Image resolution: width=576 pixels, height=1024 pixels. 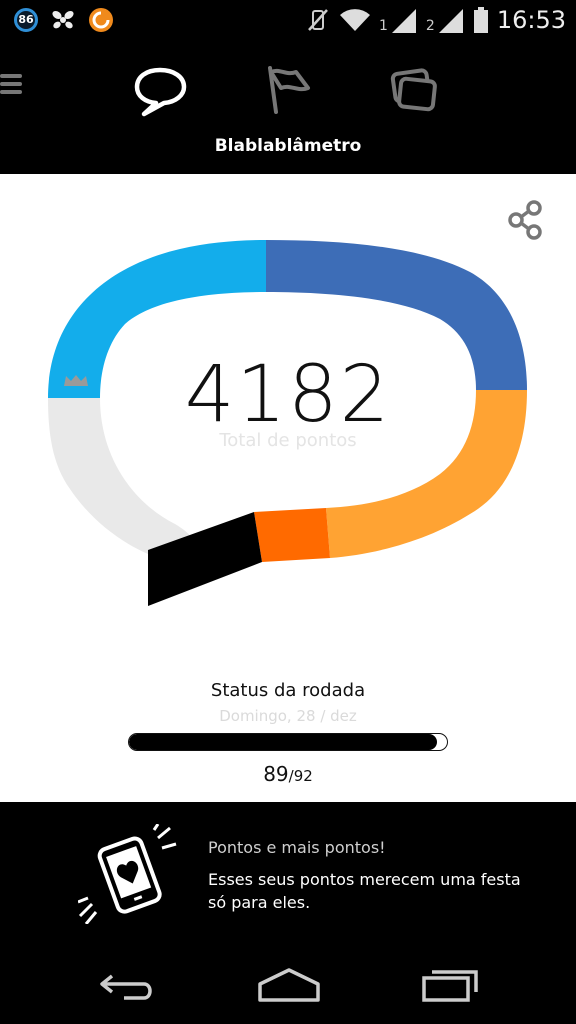 I want to click on top-navigation: Blablablâmetro, so click(x=288, y=109).